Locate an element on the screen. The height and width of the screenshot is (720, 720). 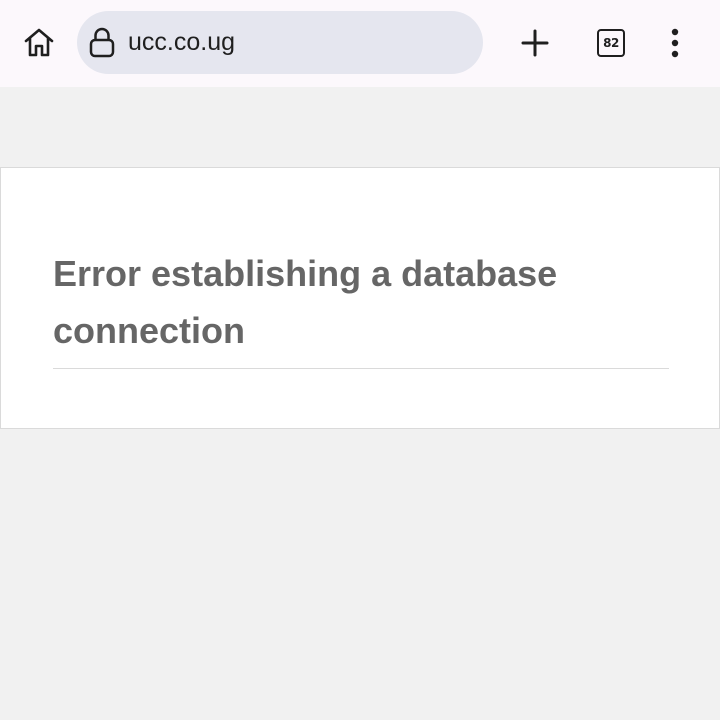
more-menu-button is located at coordinates (675, 43).